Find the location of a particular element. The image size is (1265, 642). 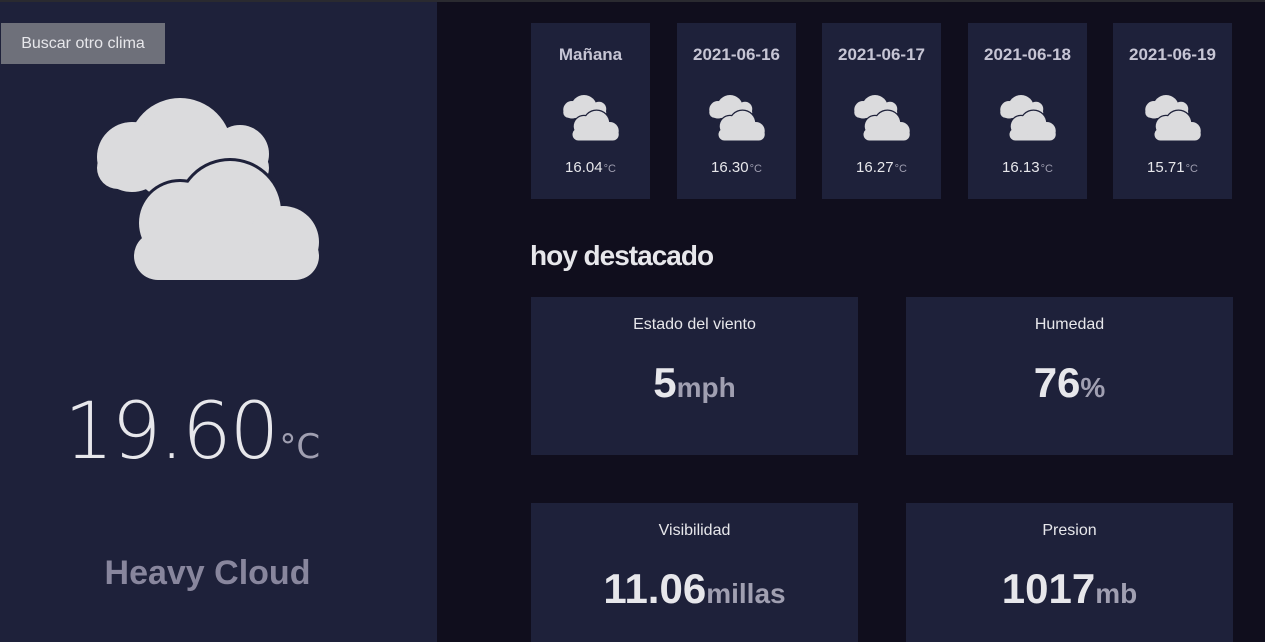

forecast-date: 2021-06-17 is located at coordinates (881, 54).